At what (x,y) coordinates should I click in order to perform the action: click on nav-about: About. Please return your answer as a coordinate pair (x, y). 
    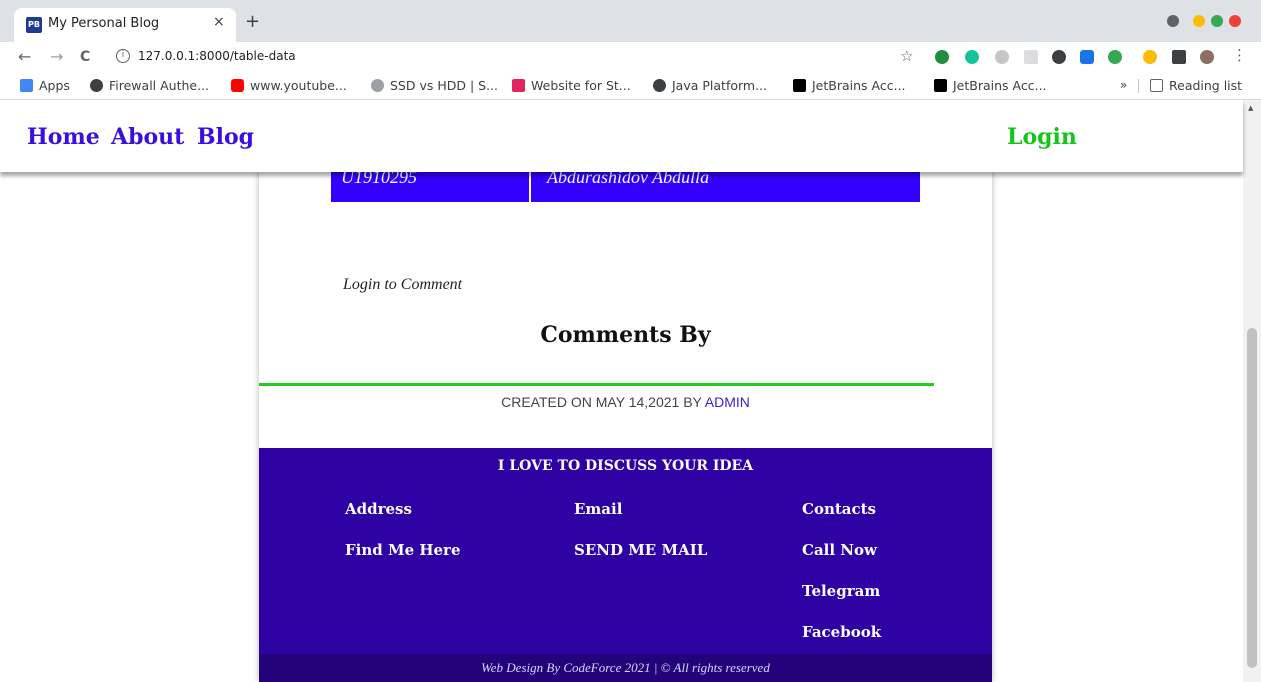
    Looking at the image, I should click on (147, 137).